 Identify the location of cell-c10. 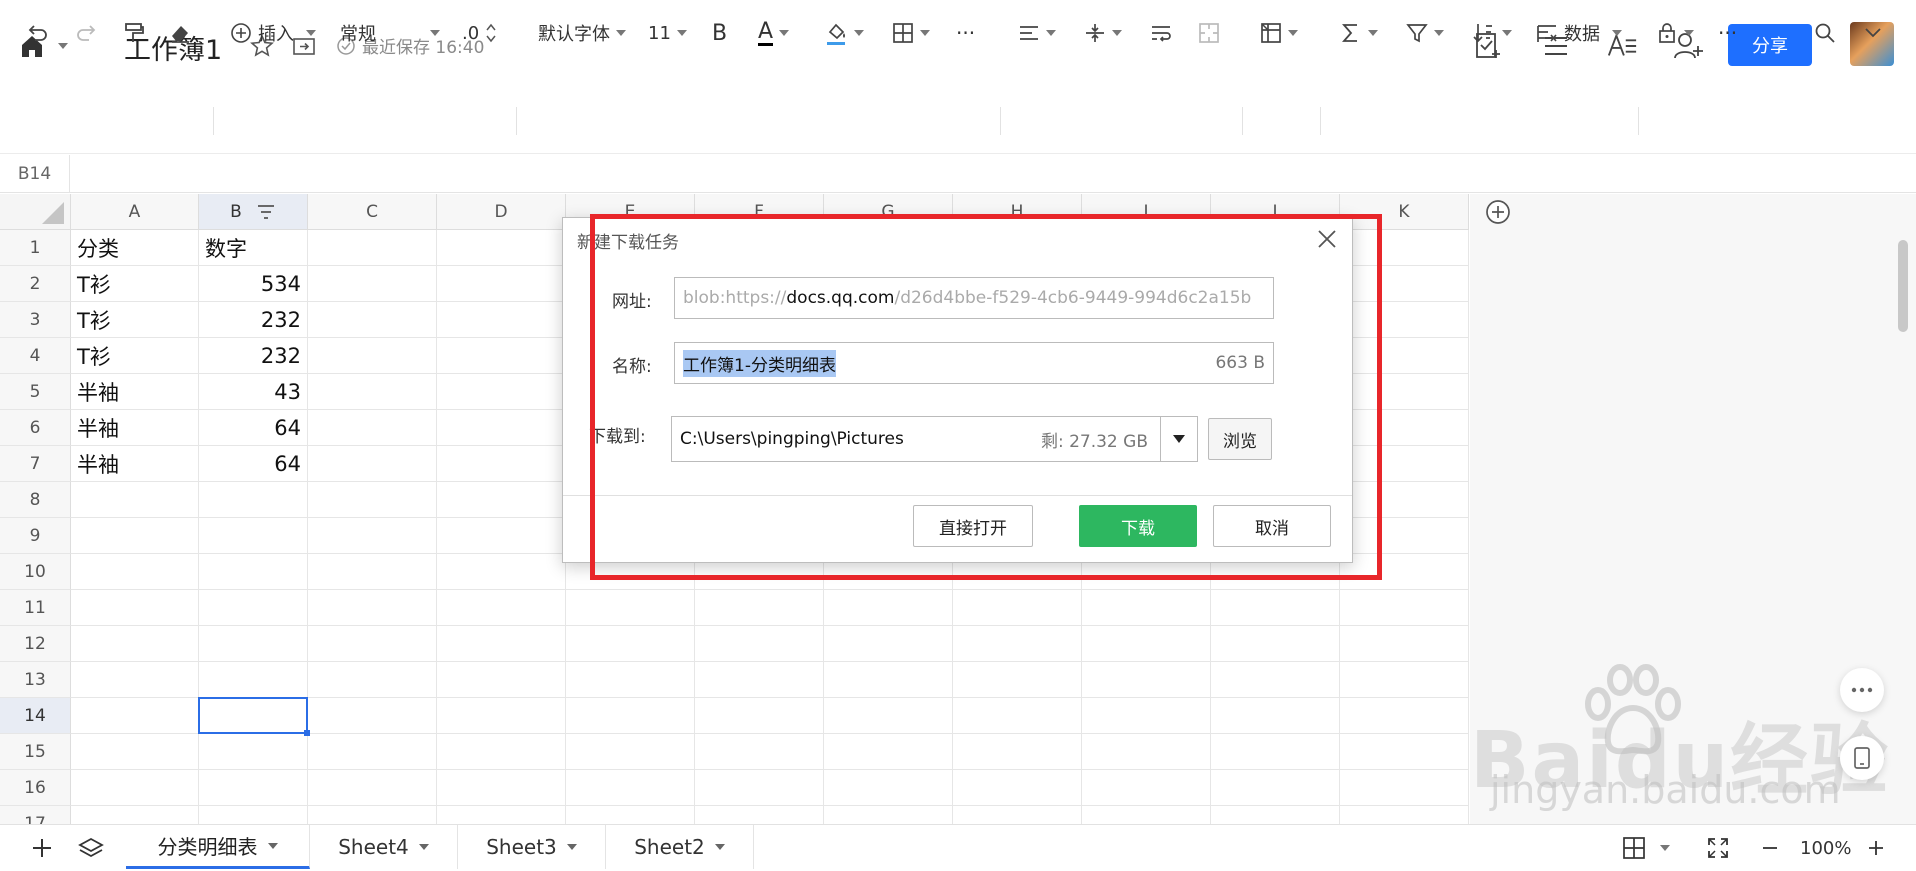
(372, 572).